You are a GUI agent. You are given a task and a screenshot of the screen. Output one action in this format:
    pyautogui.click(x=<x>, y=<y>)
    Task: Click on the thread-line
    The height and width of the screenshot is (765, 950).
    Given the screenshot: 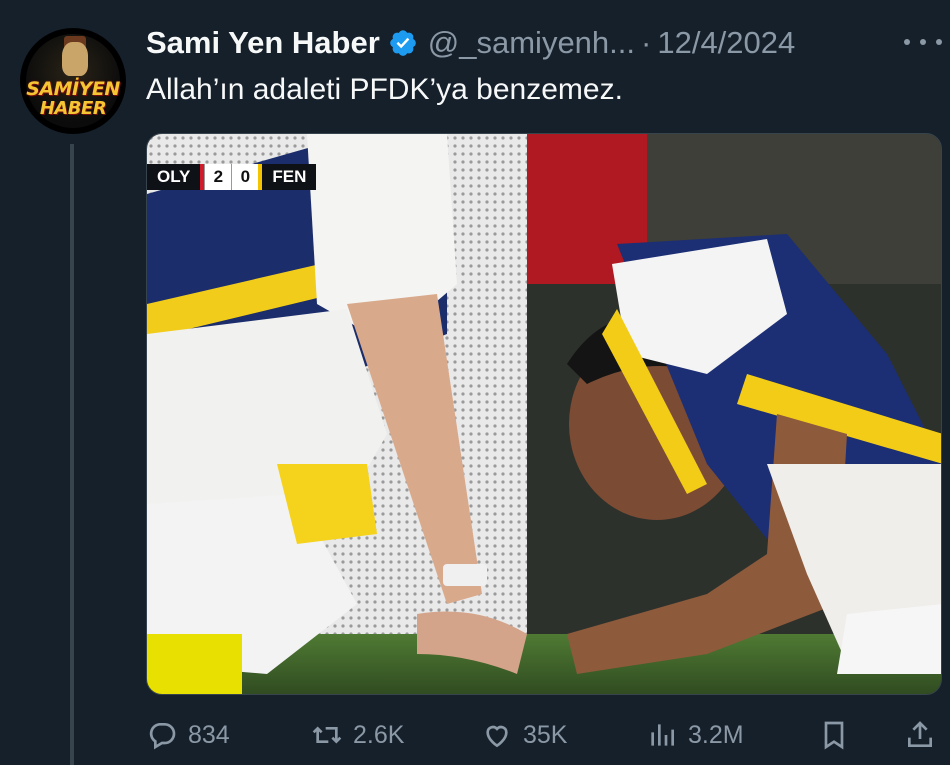 What is the action you would take?
    pyautogui.click(x=72, y=454)
    